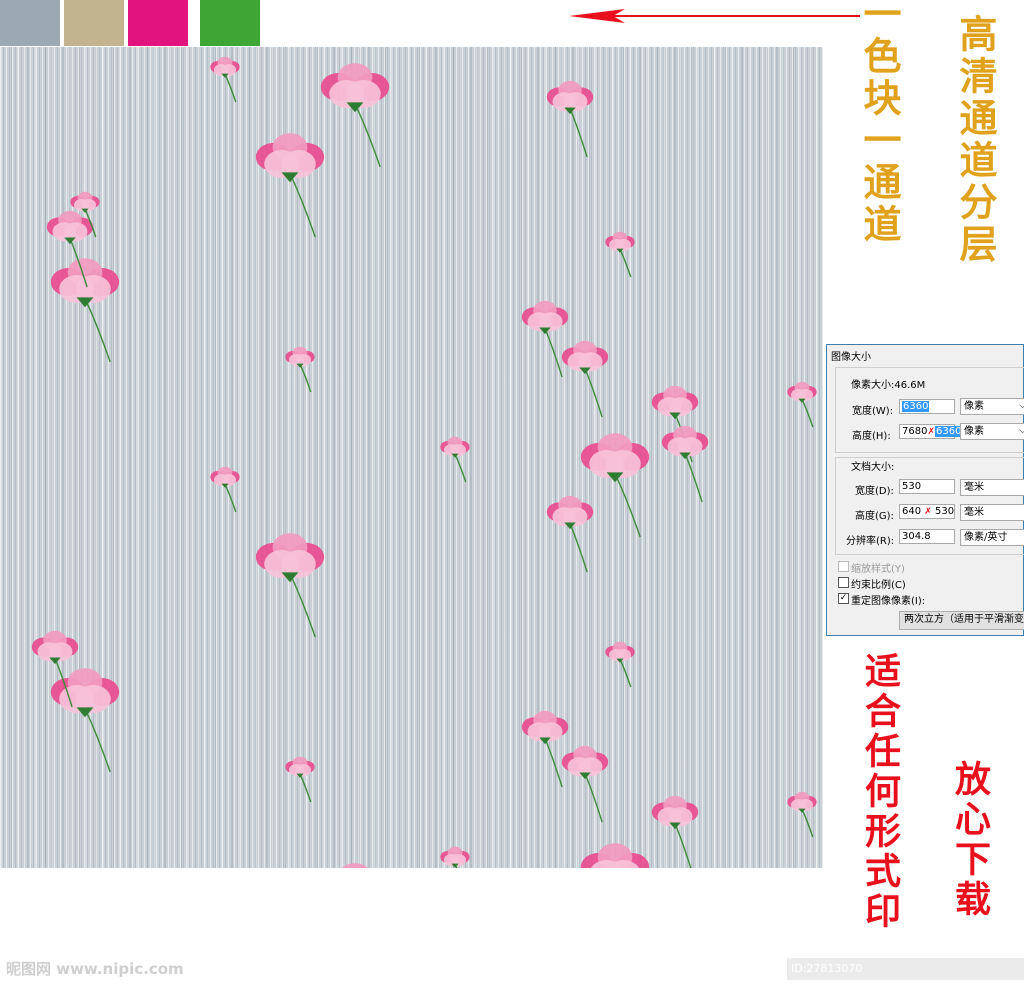 The image size is (1024, 1002). What do you see at coordinates (905, 977) in the screenshot?
I see `image-id-watermark: ID:27813070 NO:20201115165747282039` at bounding box center [905, 977].